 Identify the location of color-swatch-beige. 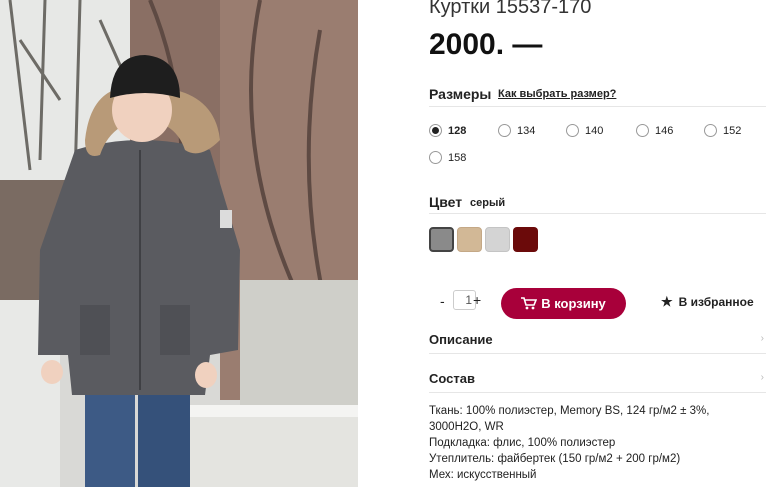
(469, 239).